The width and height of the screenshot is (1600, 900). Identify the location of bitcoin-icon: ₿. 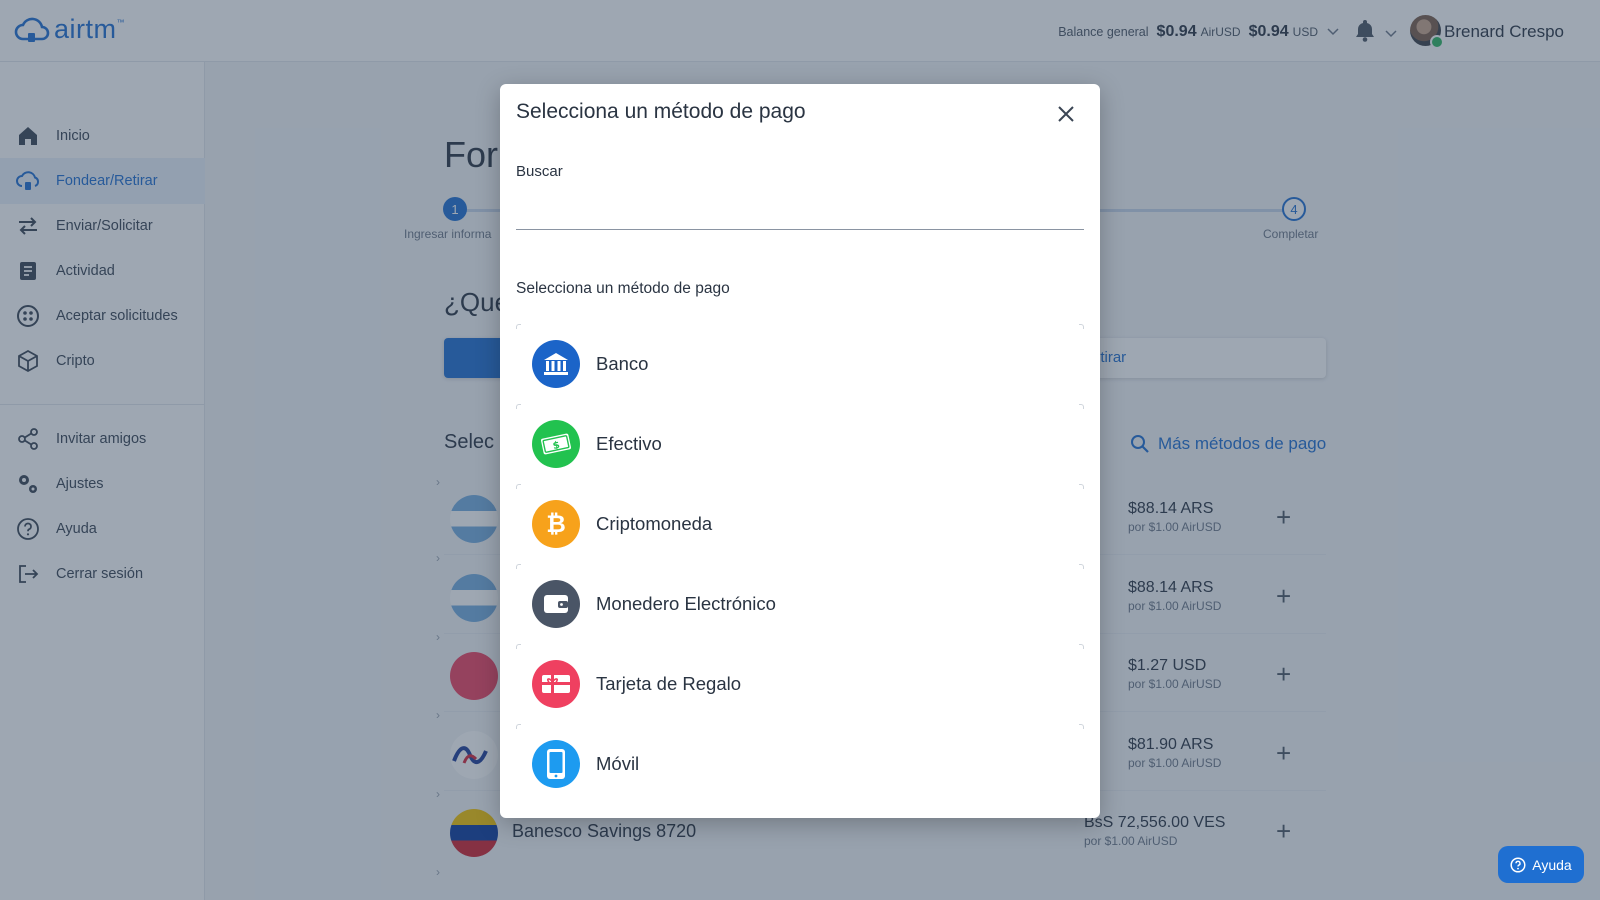
(556, 524).